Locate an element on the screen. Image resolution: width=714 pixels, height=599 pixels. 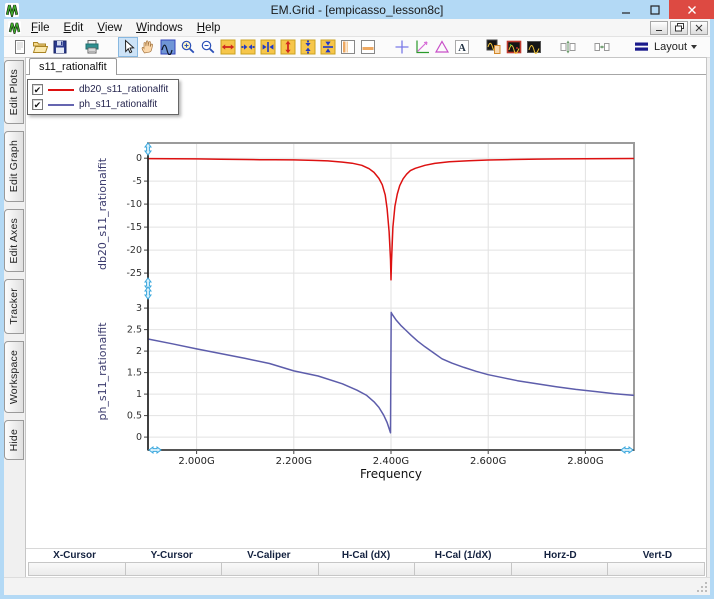
panelh-icon is located at coordinates (368, 47).